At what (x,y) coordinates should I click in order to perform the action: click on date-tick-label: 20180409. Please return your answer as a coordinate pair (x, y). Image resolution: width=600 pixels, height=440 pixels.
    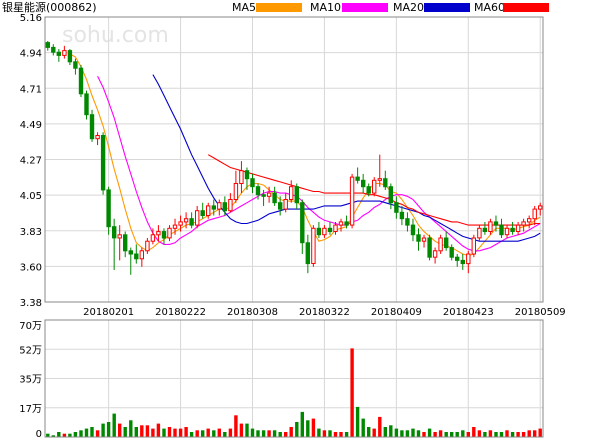
    Looking at the image, I should click on (396, 312).